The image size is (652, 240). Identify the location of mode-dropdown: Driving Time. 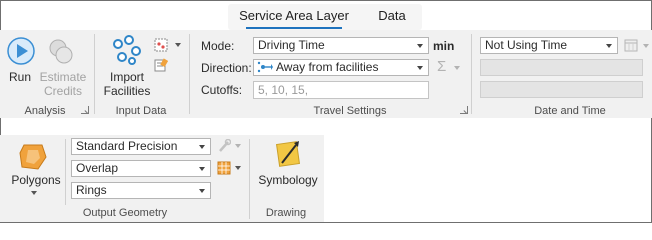
(341, 45).